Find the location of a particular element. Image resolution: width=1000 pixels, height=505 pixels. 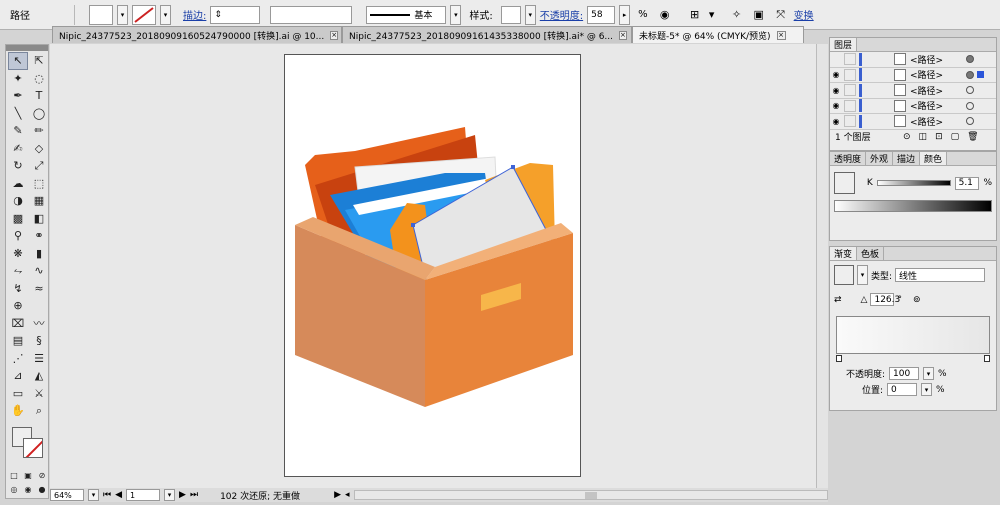

vertical-scrollbar is located at coordinates (822, 266).